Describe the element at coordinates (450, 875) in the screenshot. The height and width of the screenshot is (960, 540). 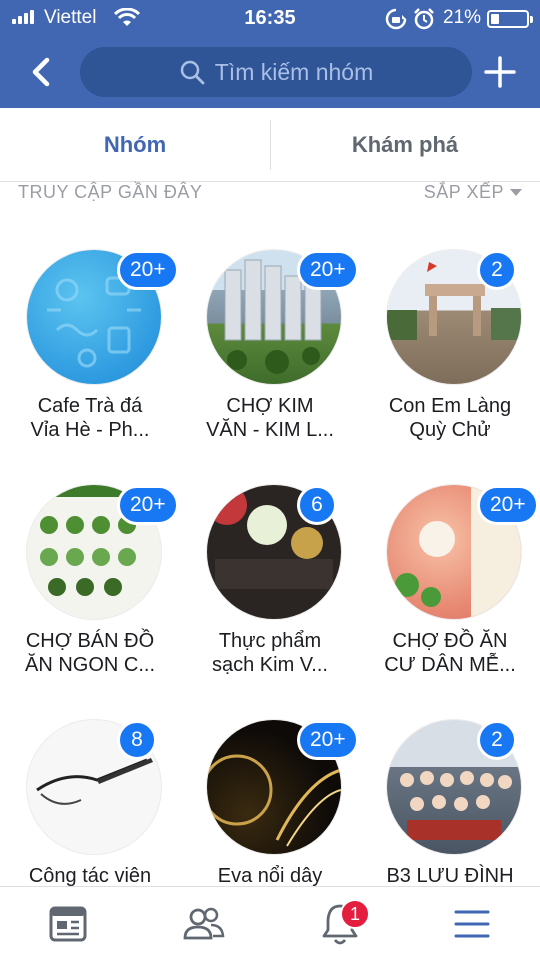
I see `group-name: B3 LƯU ĐÌNH` at that location.